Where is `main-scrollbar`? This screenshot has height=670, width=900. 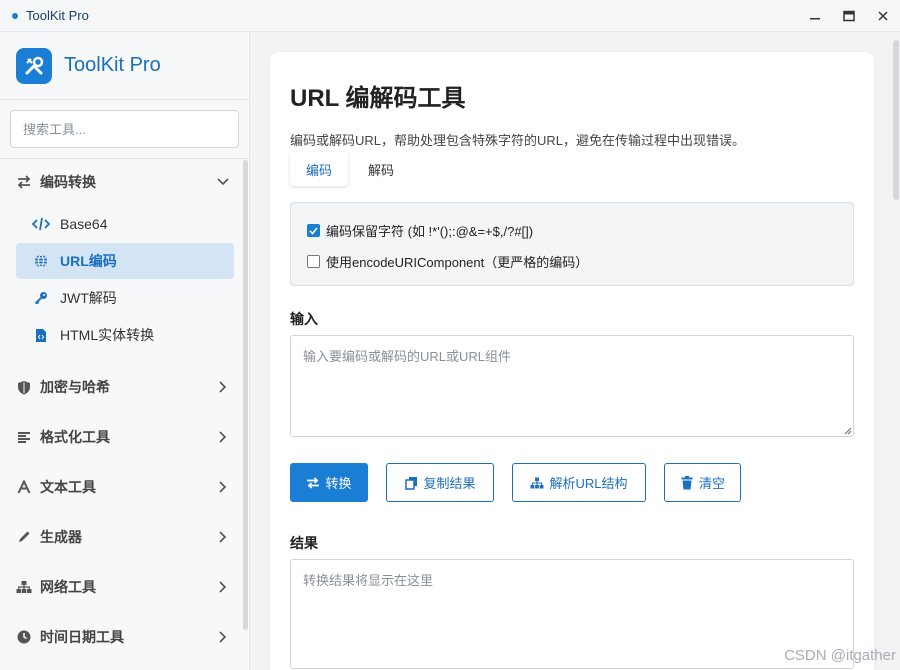
main-scrollbar is located at coordinates (896, 120).